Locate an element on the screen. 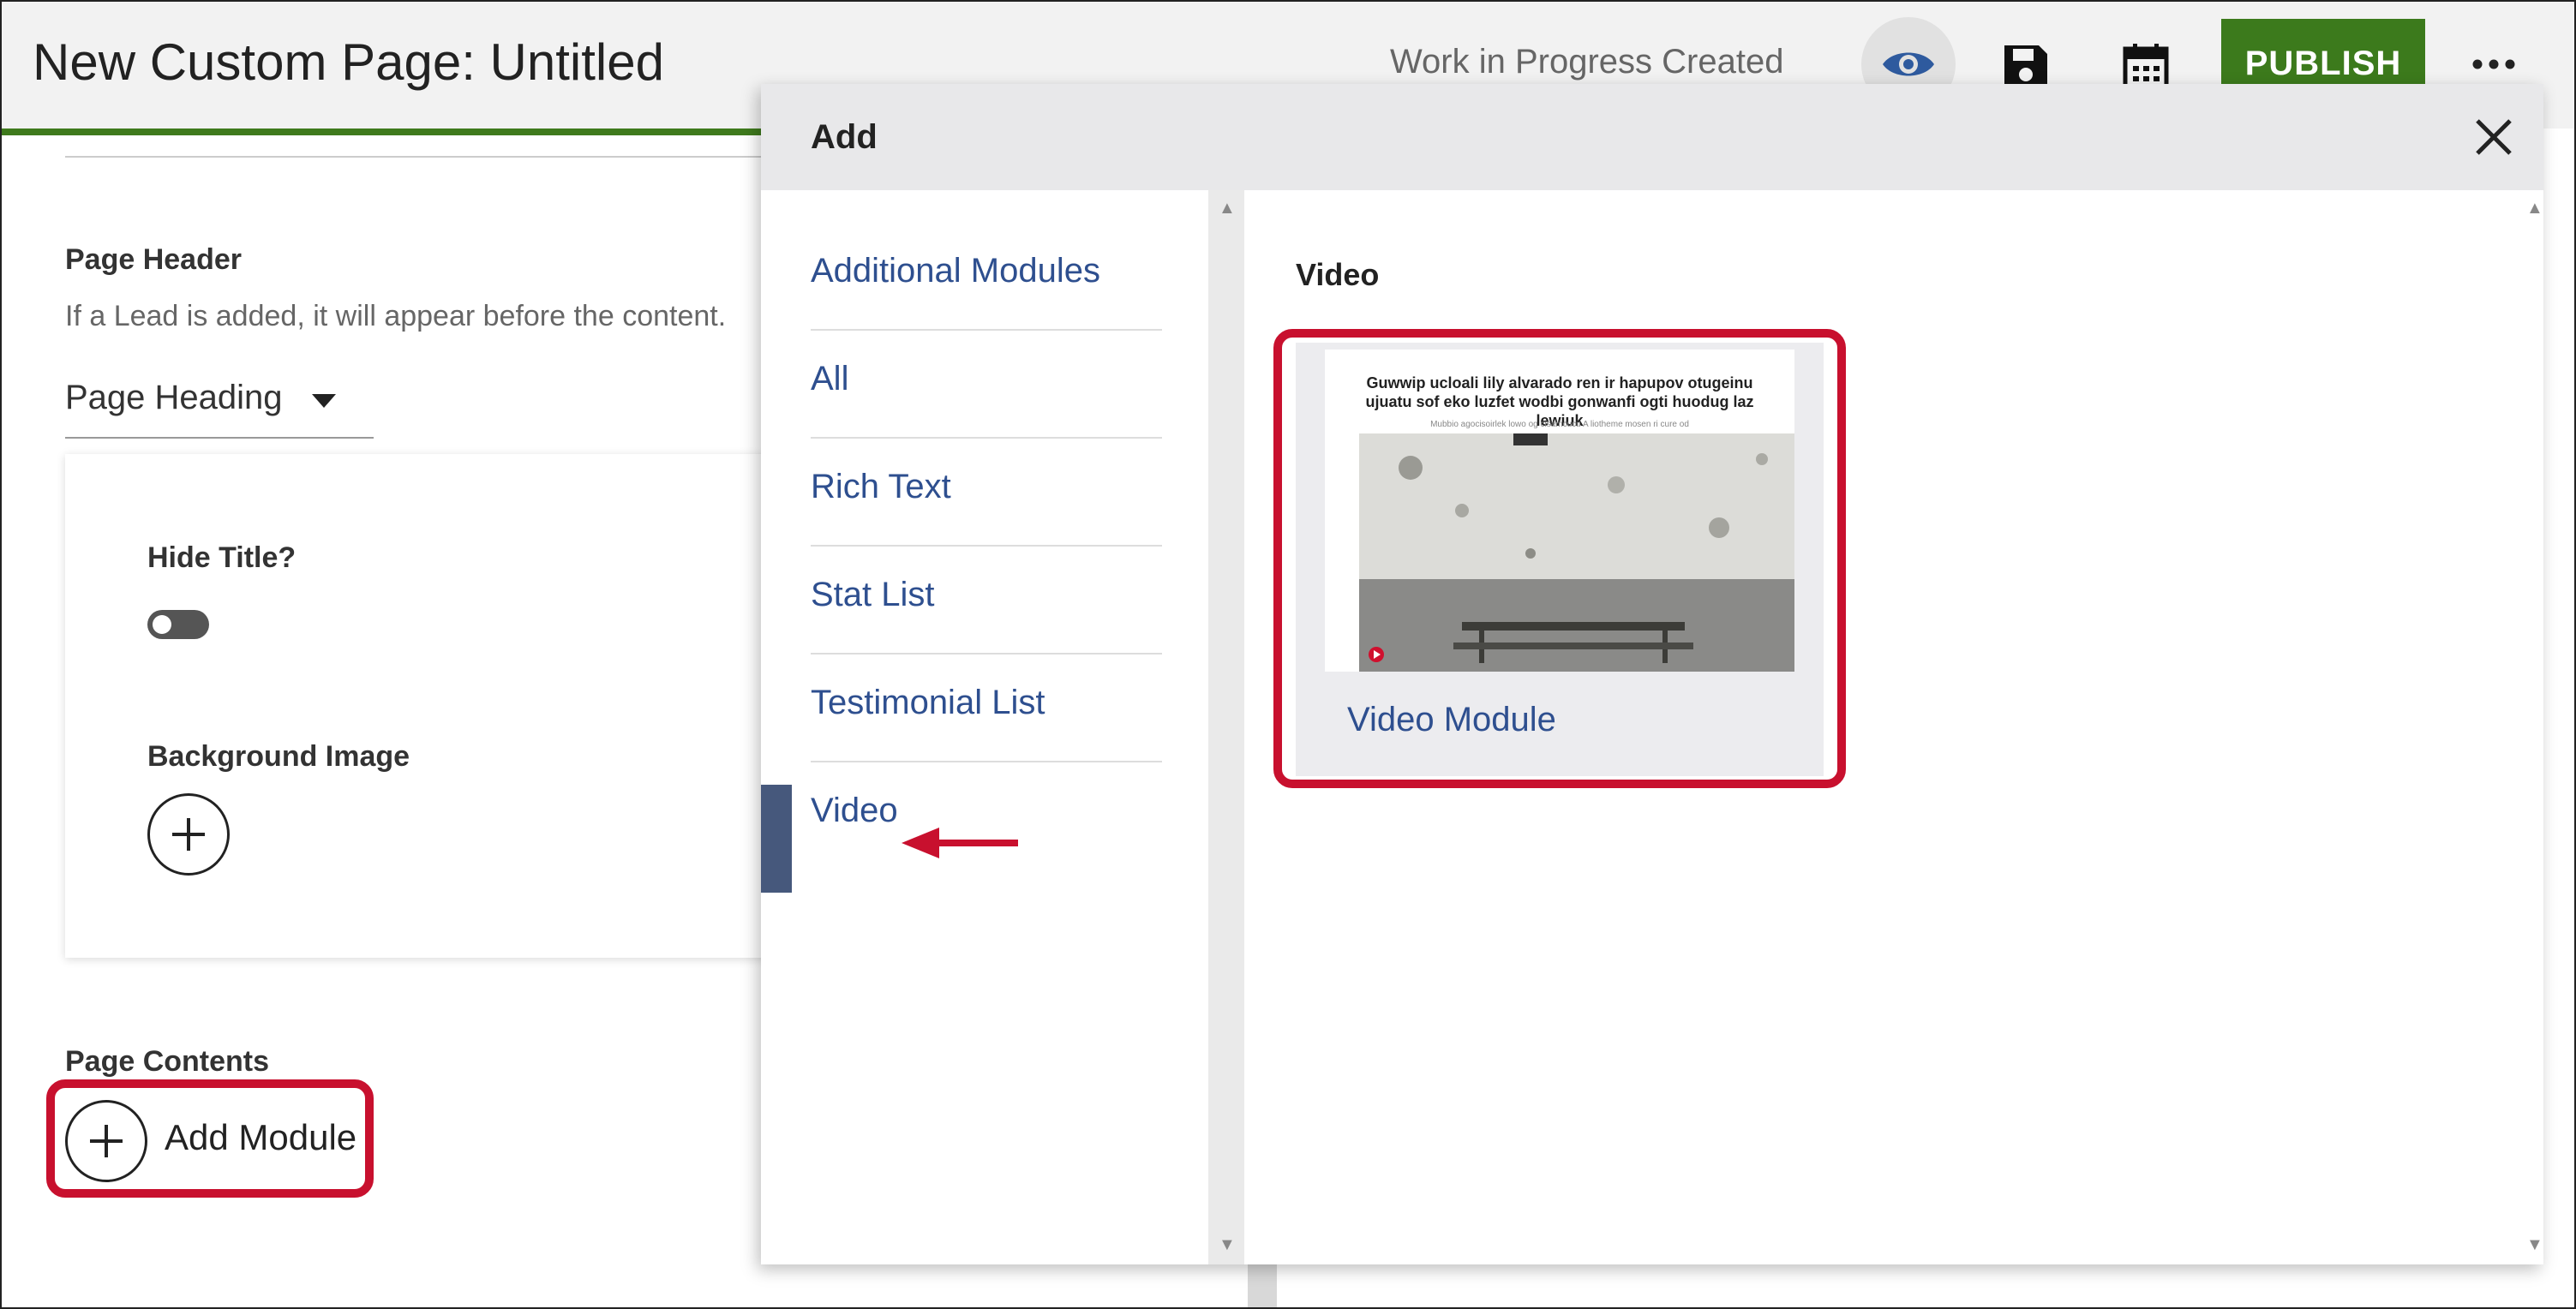  section-divider is located at coordinates (416, 157).